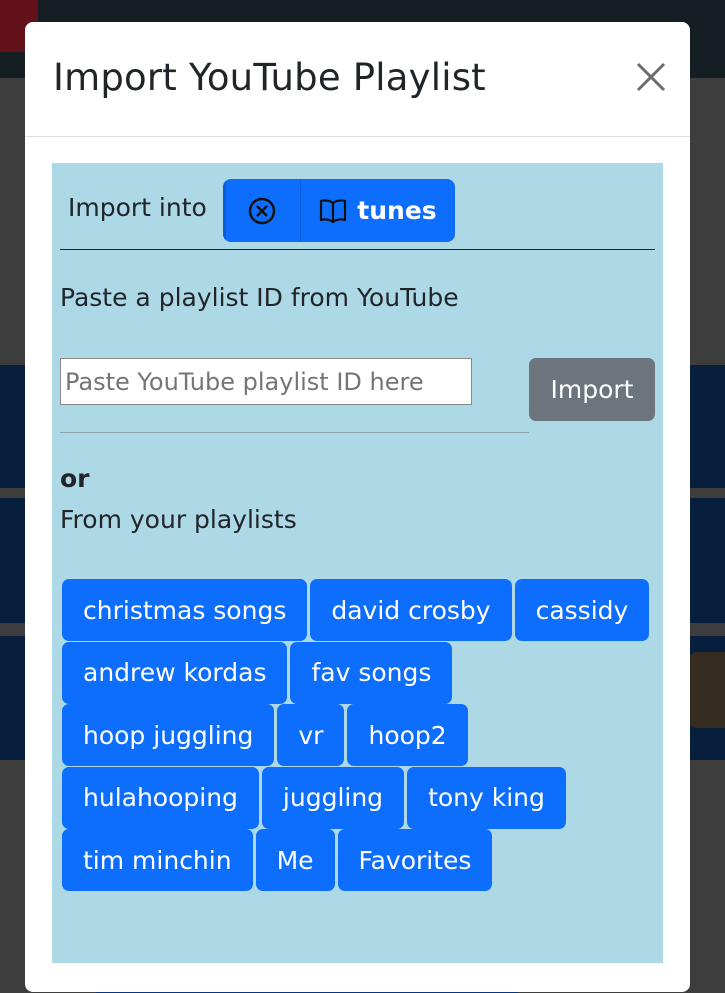  I want to click on import-into-label: Import into, so click(137, 207).